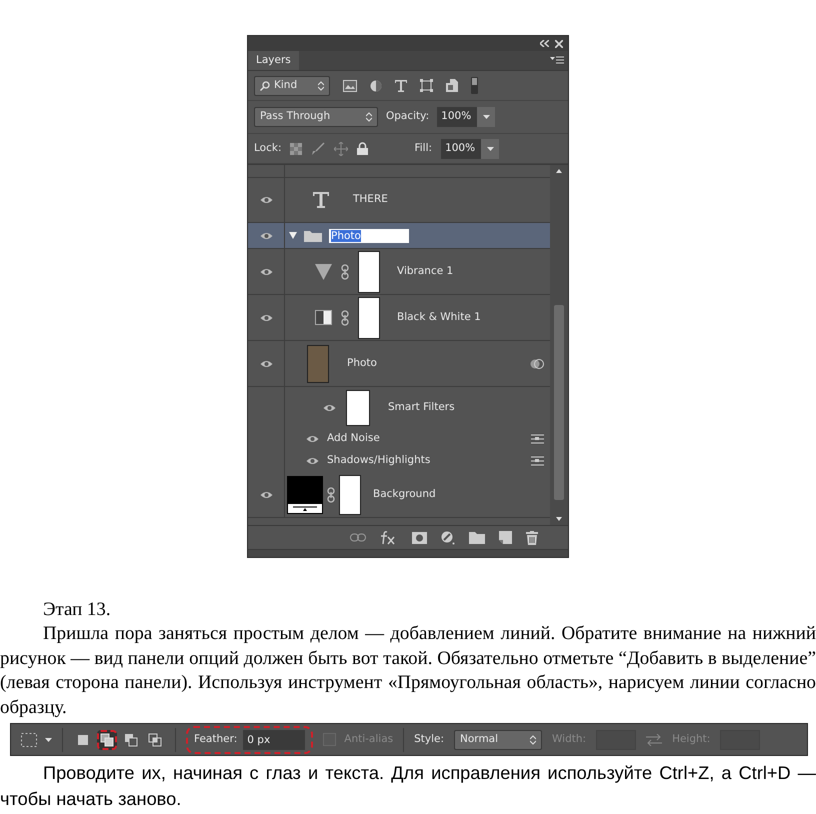 The image size is (816, 814). What do you see at coordinates (350, 86) in the screenshot?
I see `image-filter-icon` at bounding box center [350, 86].